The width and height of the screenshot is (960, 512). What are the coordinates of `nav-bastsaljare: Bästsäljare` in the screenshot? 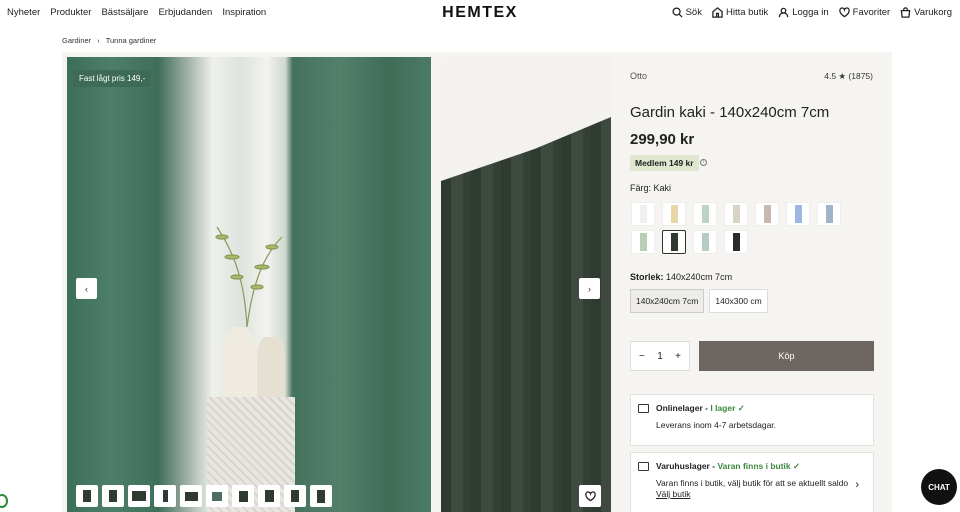 It's located at (124, 12).